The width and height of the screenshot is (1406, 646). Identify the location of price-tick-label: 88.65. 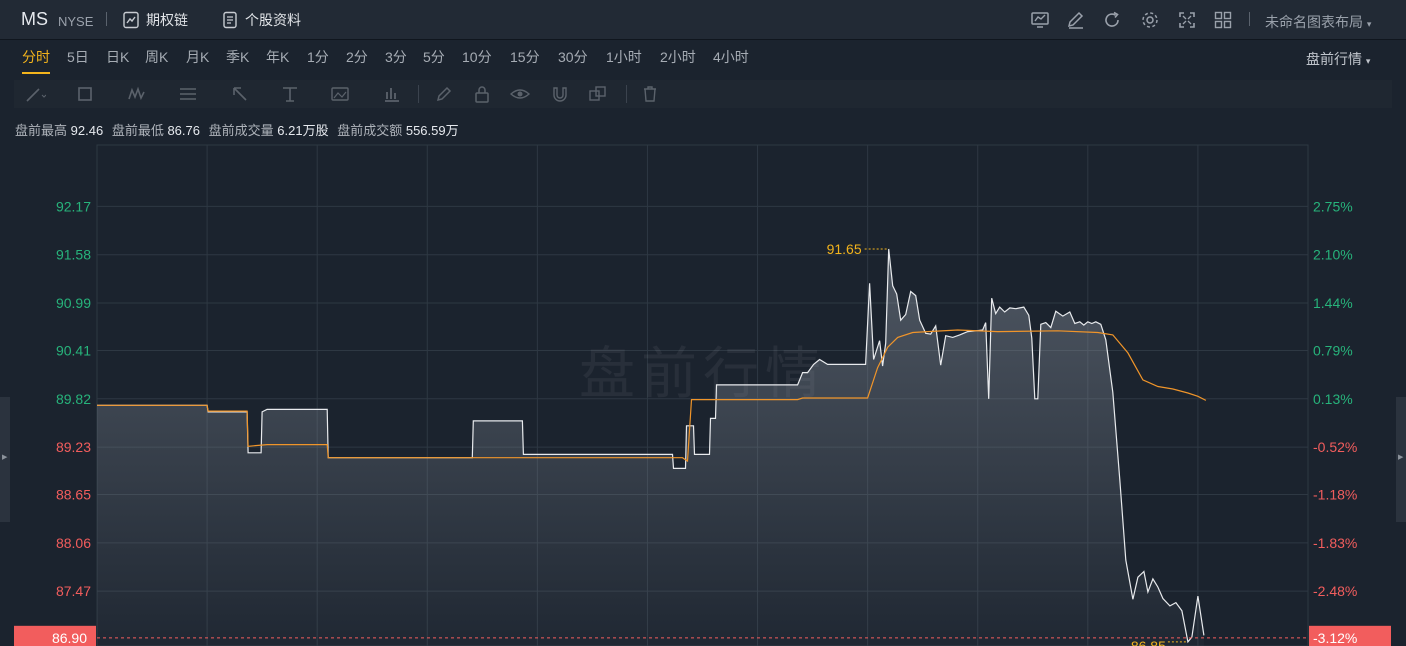
(73, 495).